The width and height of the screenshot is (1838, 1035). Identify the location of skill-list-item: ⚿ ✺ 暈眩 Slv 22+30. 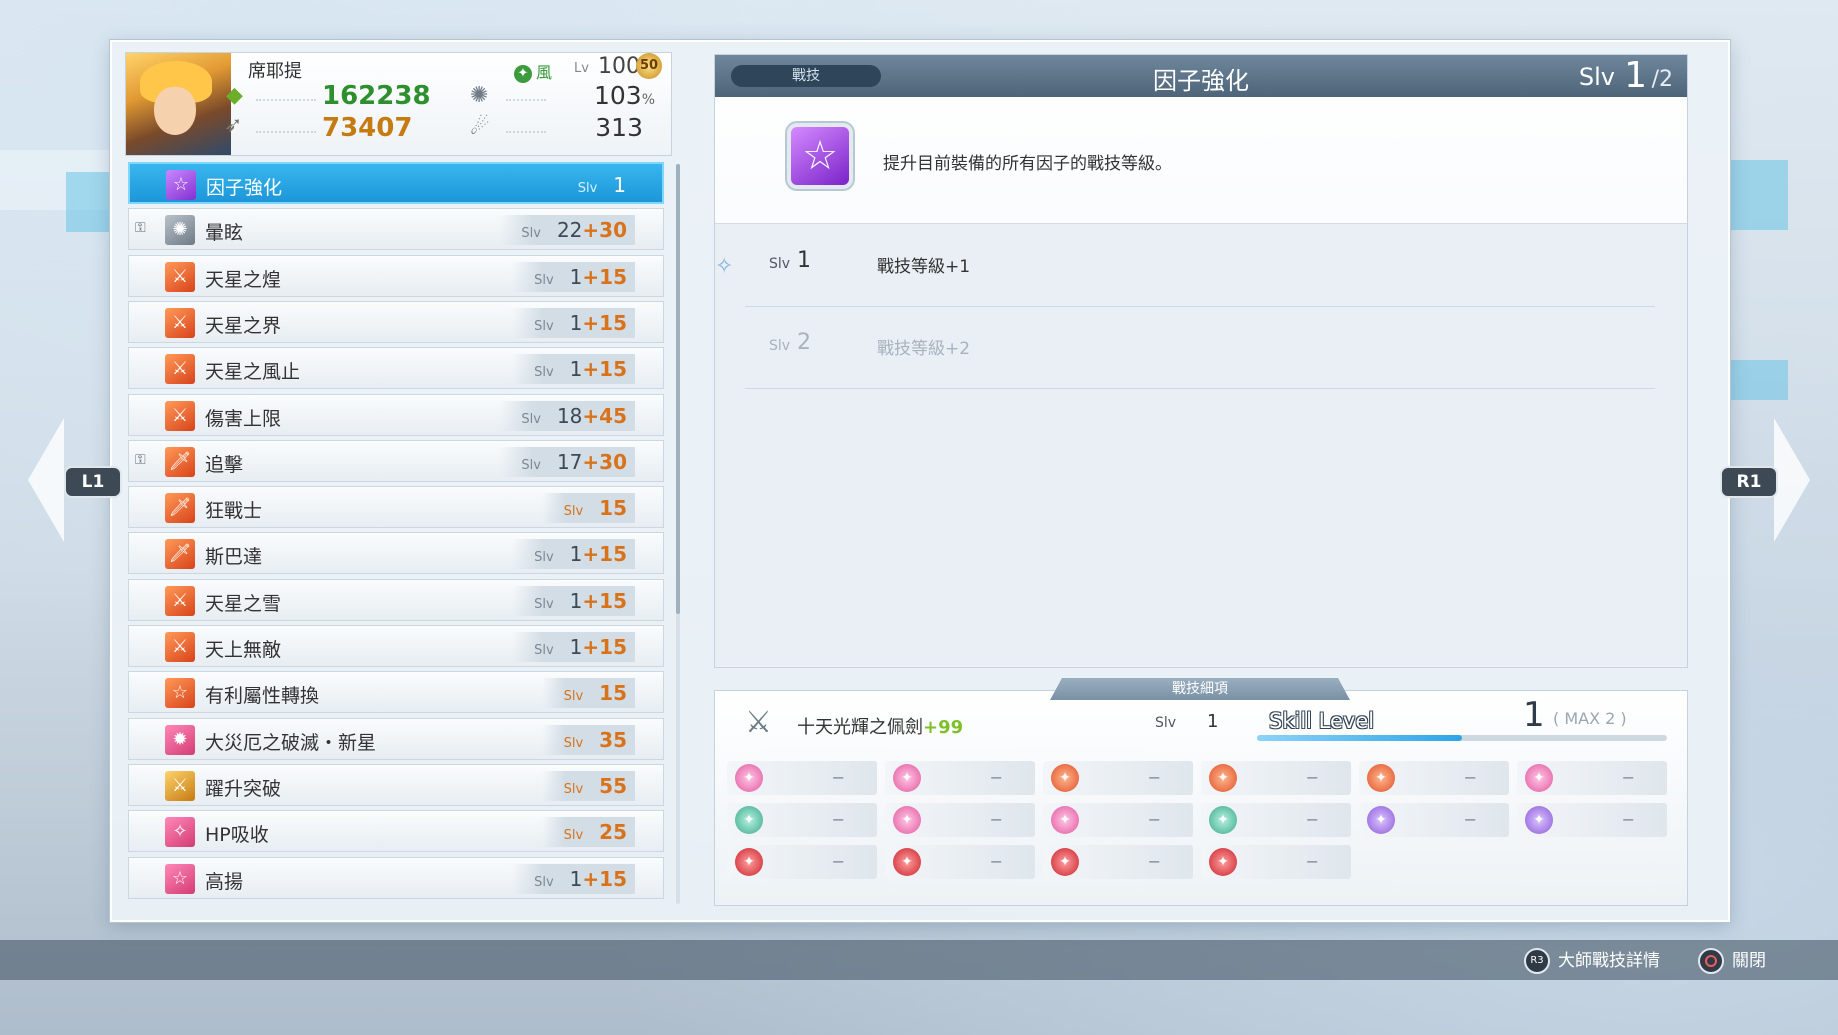
(396, 229).